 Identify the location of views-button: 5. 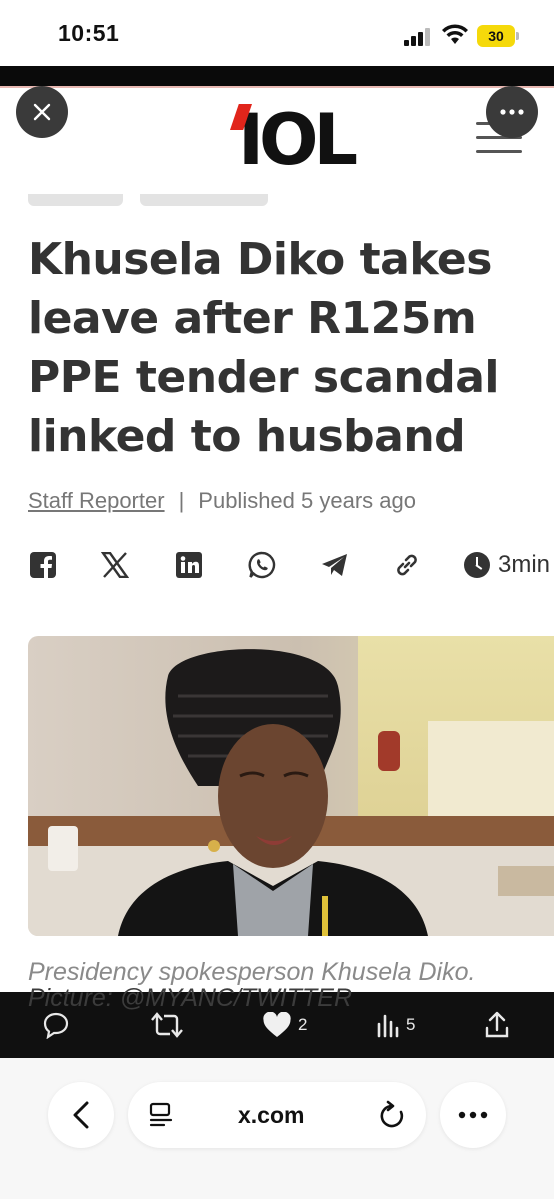
(395, 1025).